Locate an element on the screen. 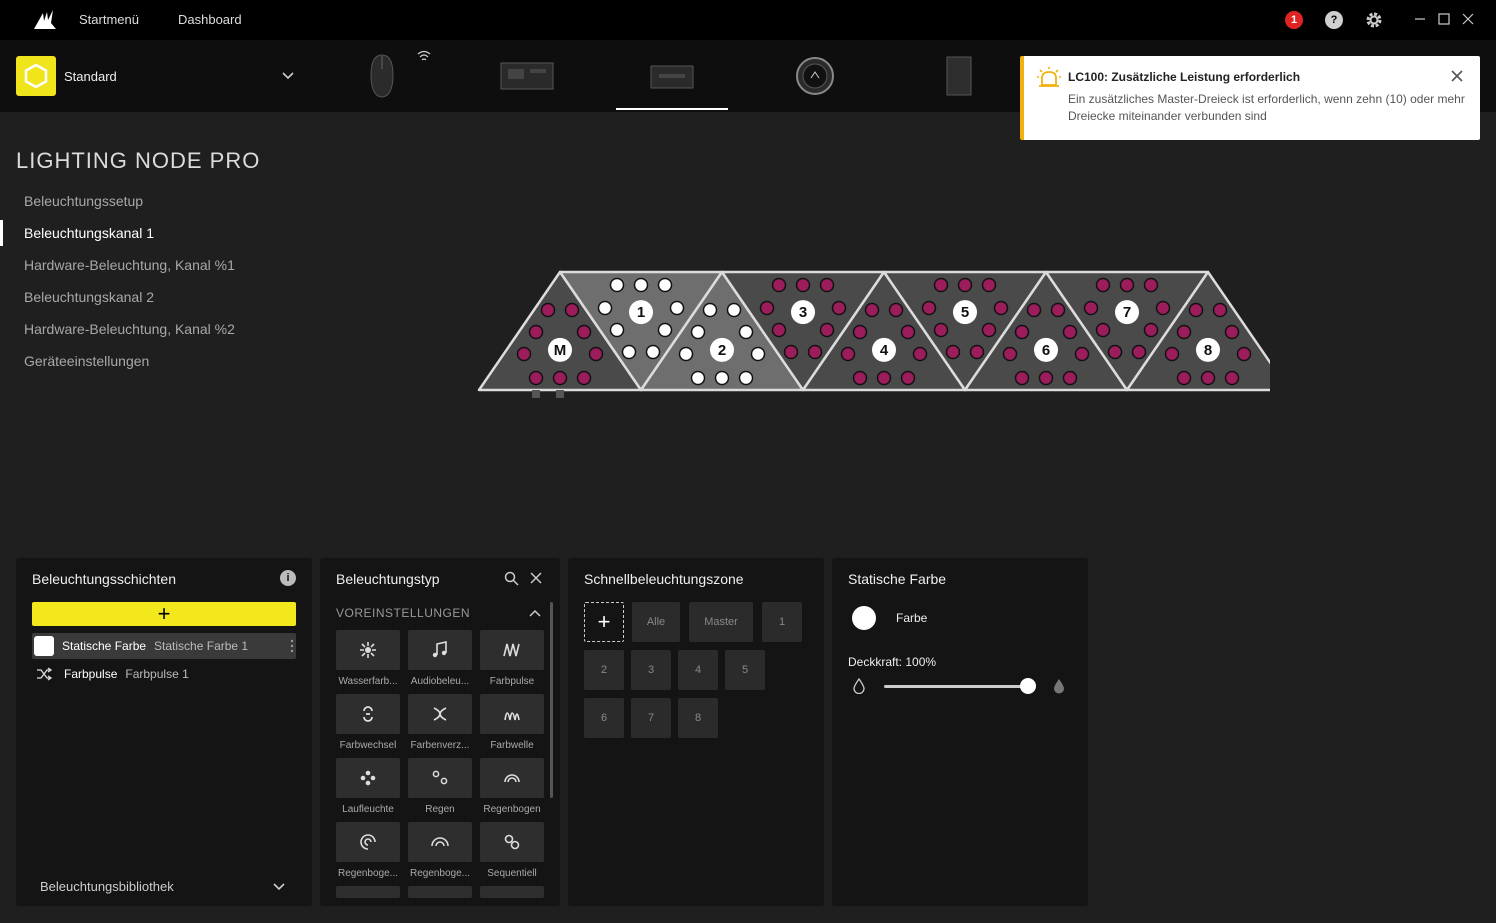 This screenshot has height=923, width=1496. zone-button: 4 is located at coordinates (698, 670).